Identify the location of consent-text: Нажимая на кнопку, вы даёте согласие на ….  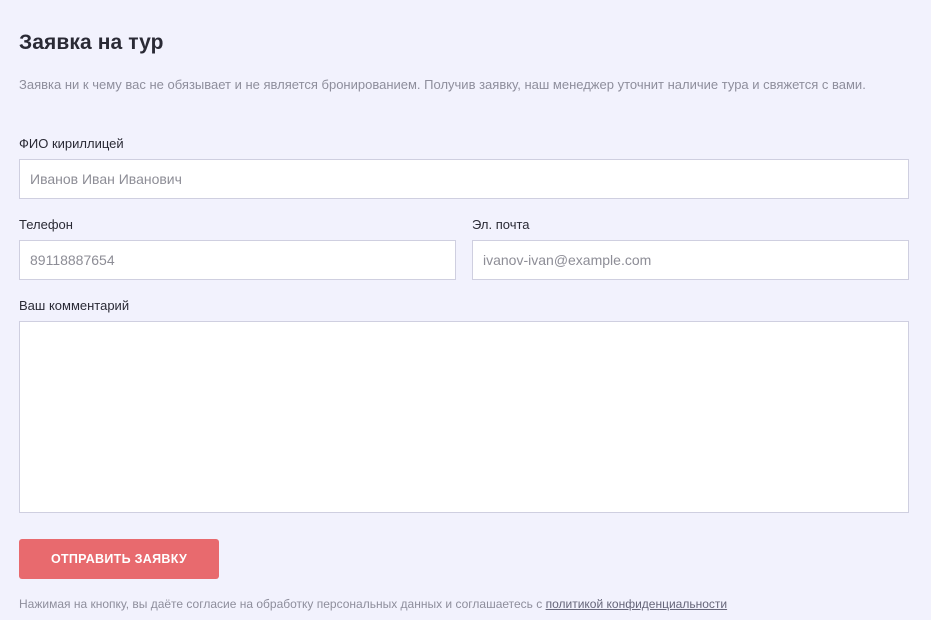
(282, 604).